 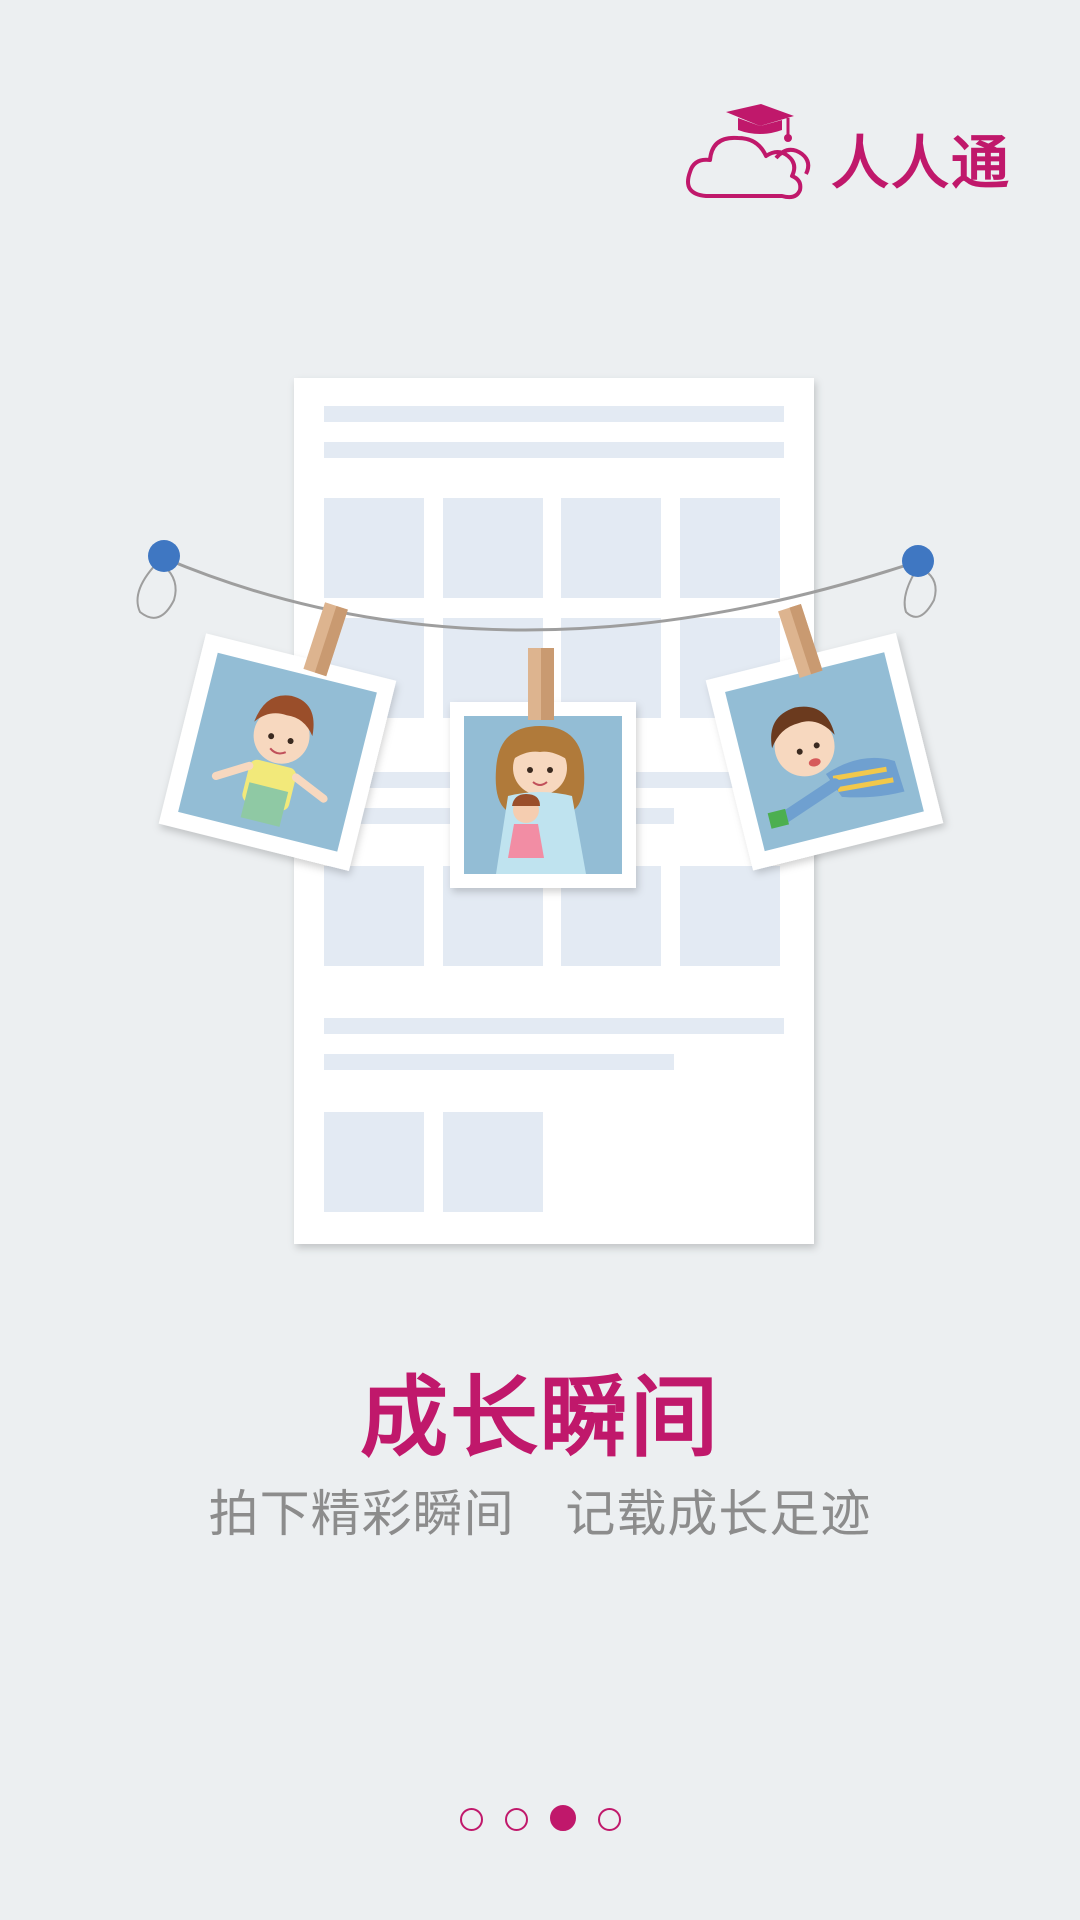 What do you see at coordinates (540, 1514) in the screenshot?
I see `feature-subtitle: 拍下精彩瞬间 记载成长足迹` at bounding box center [540, 1514].